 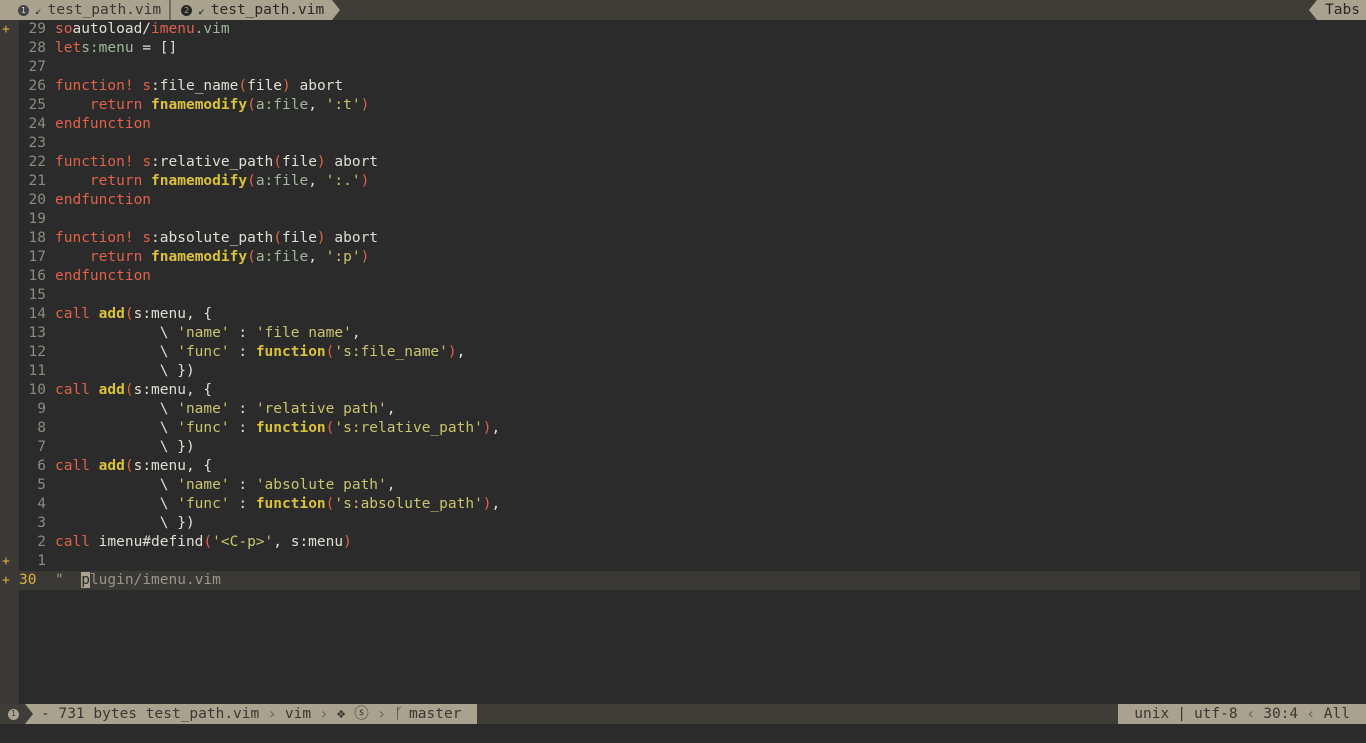 What do you see at coordinates (37, 276) in the screenshot?
I see `line-number: 16` at bounding box center [37, 276].